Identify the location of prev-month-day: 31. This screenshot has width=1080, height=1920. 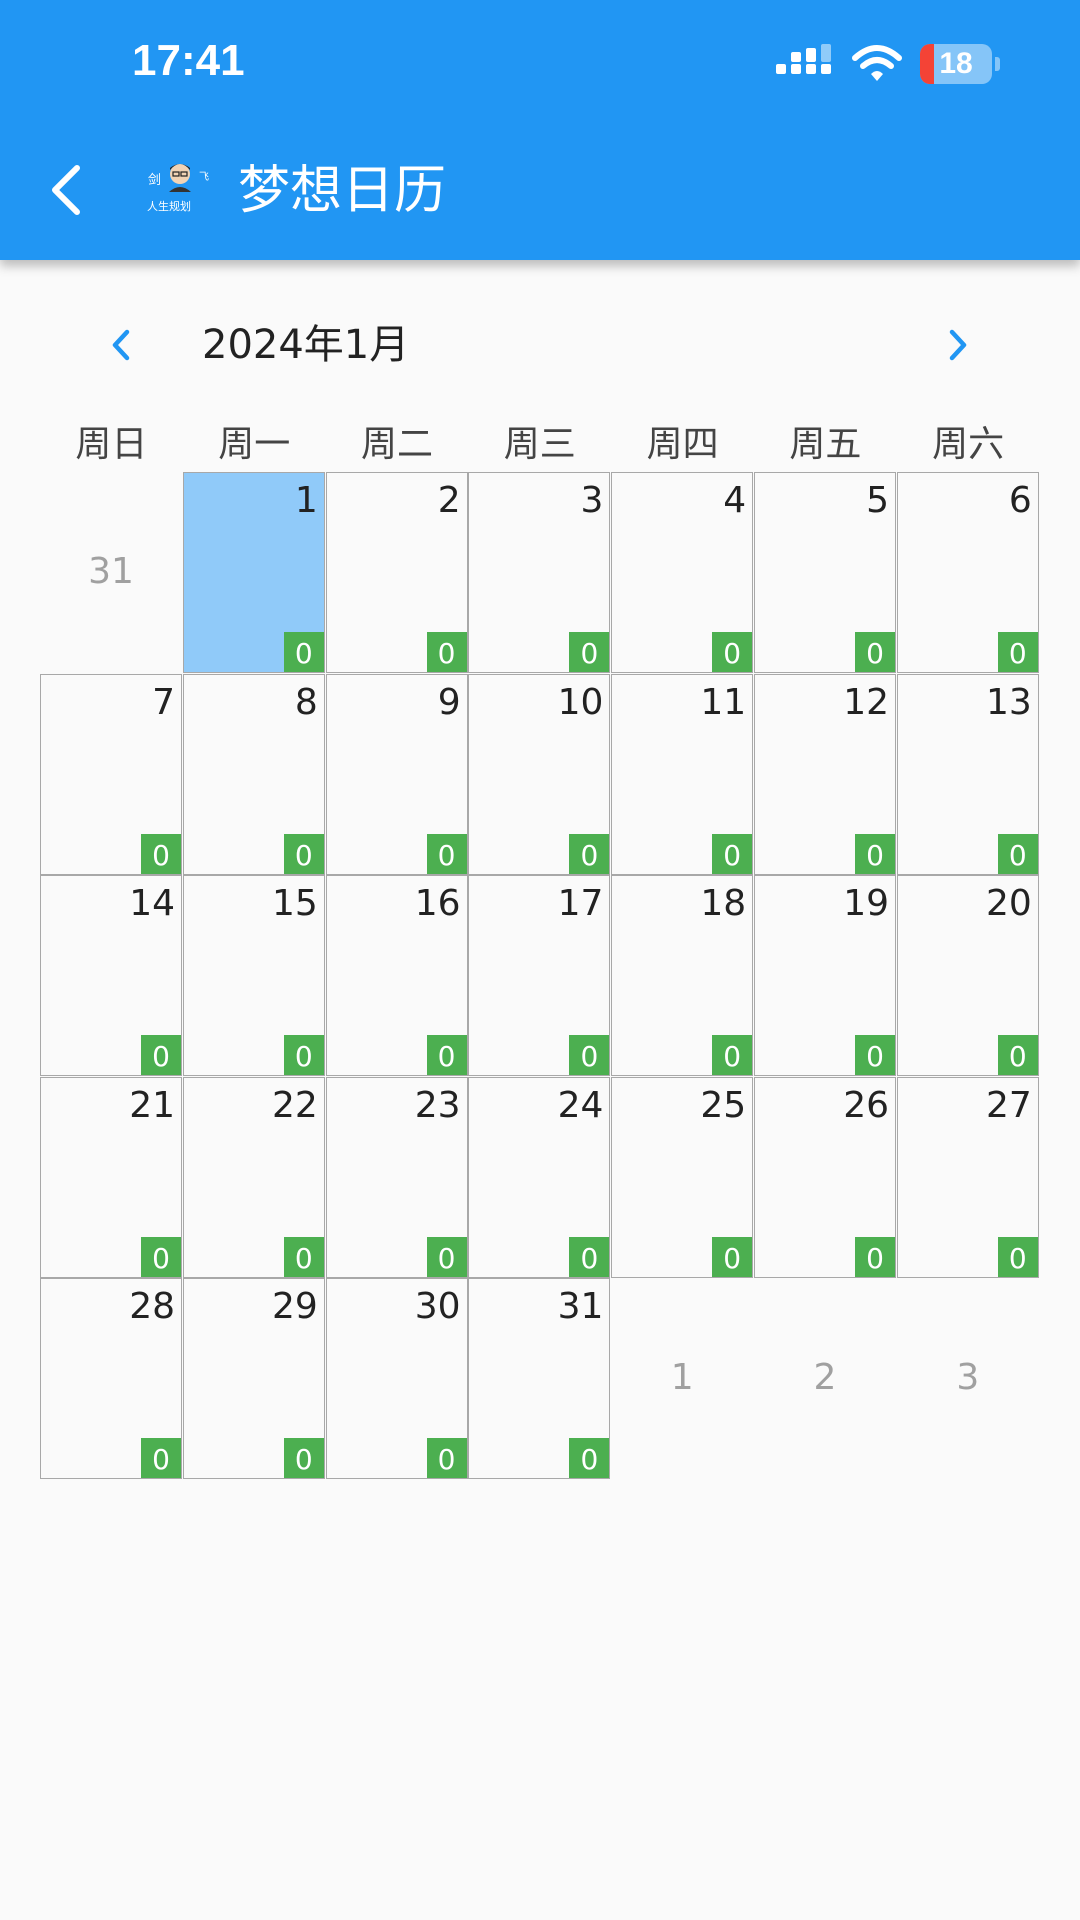
(111, 571).